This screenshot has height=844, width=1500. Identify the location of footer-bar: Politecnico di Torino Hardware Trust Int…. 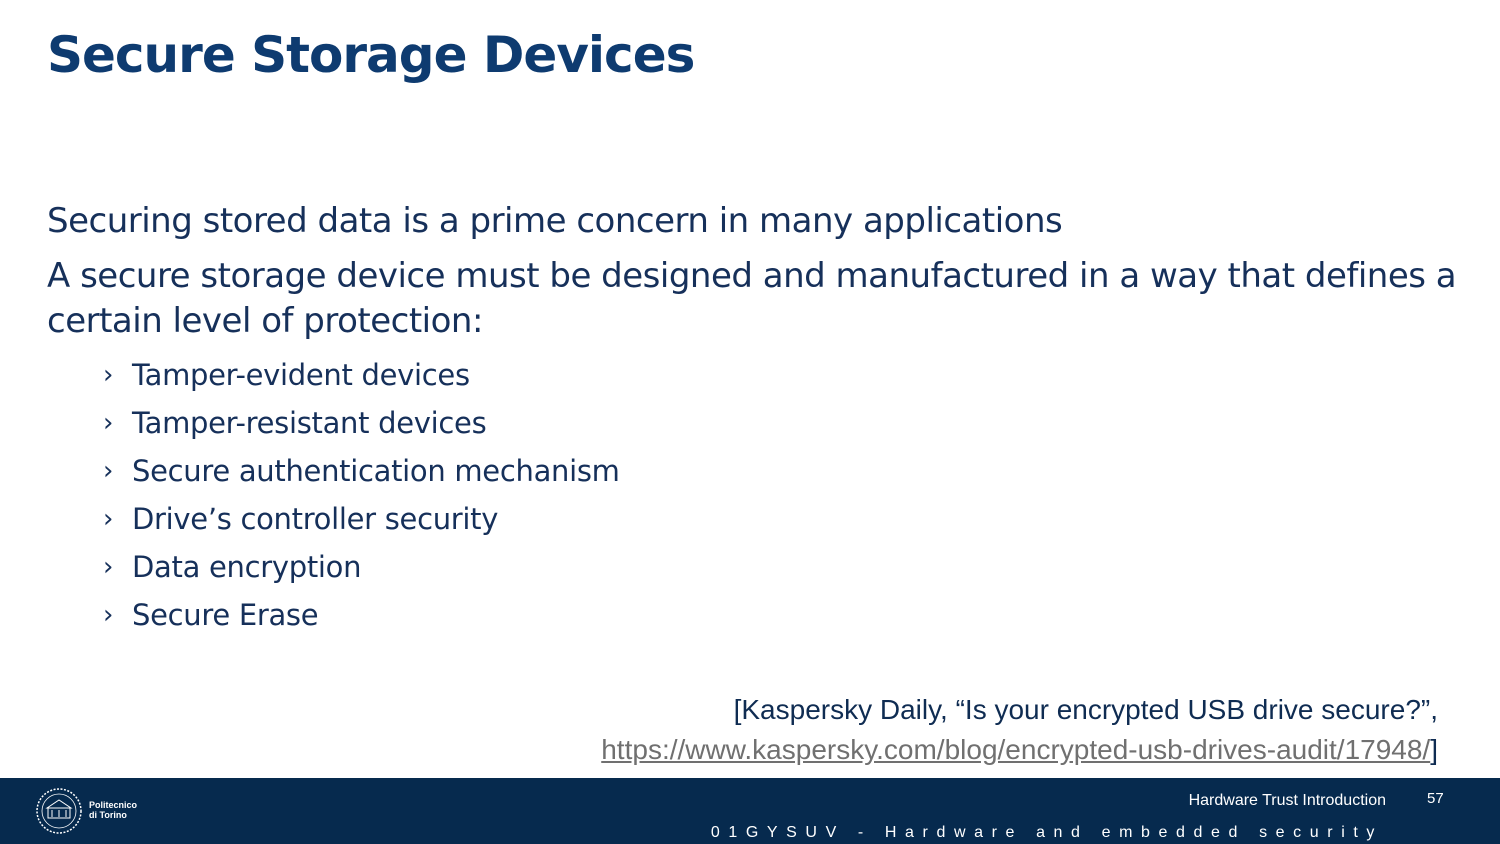
(750, 811).